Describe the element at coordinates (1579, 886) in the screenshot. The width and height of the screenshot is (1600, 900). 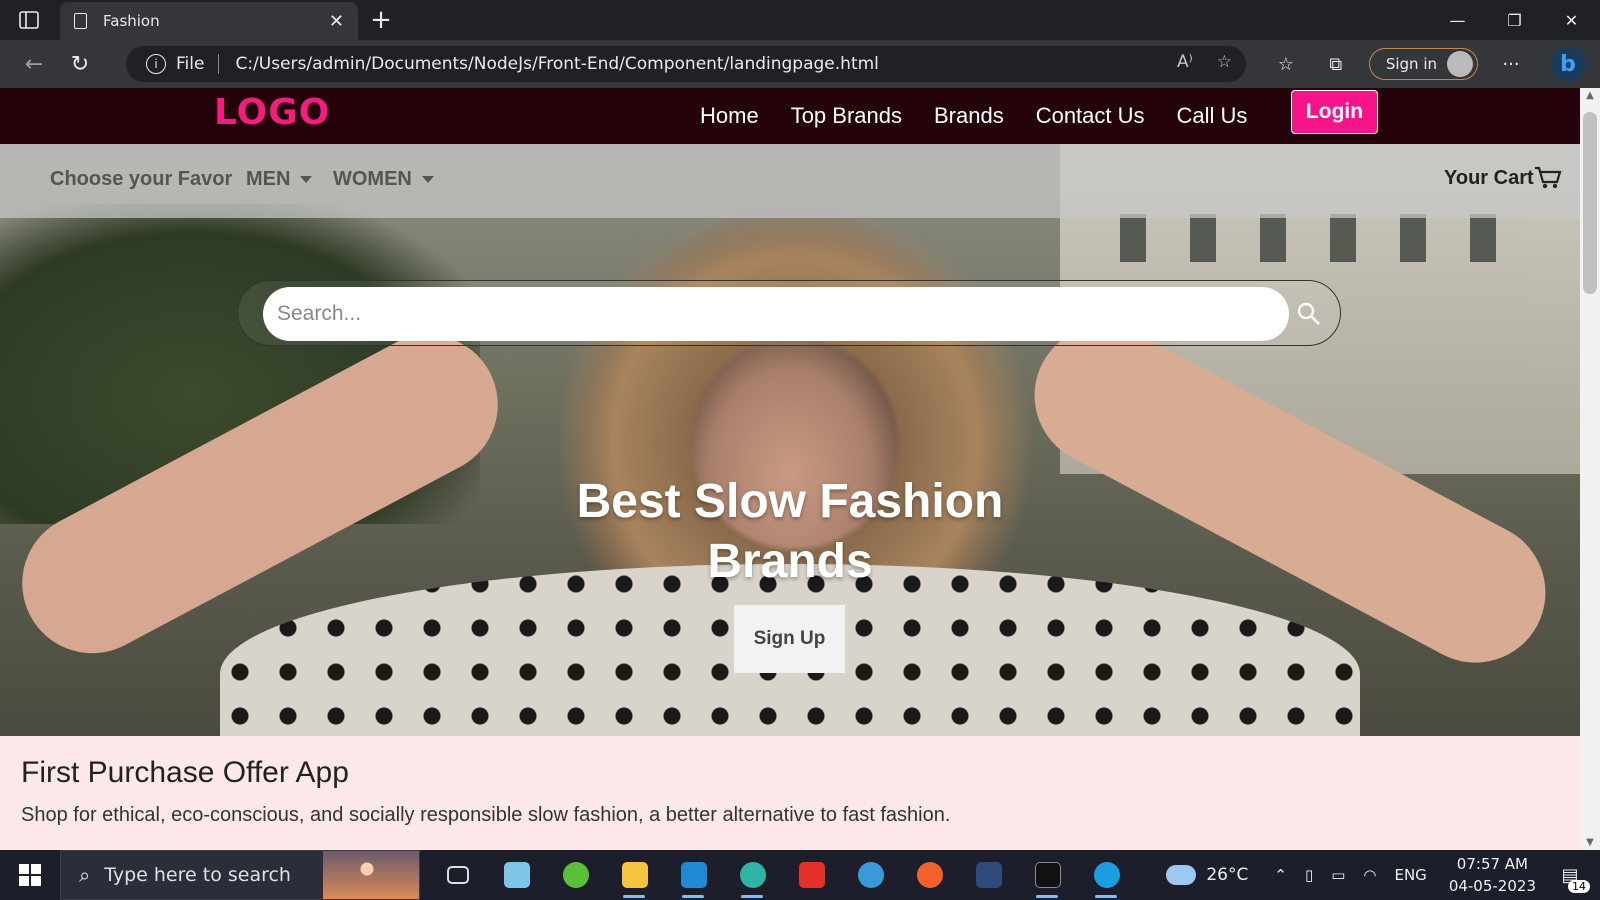
I see `notification-count: 14` at that location.